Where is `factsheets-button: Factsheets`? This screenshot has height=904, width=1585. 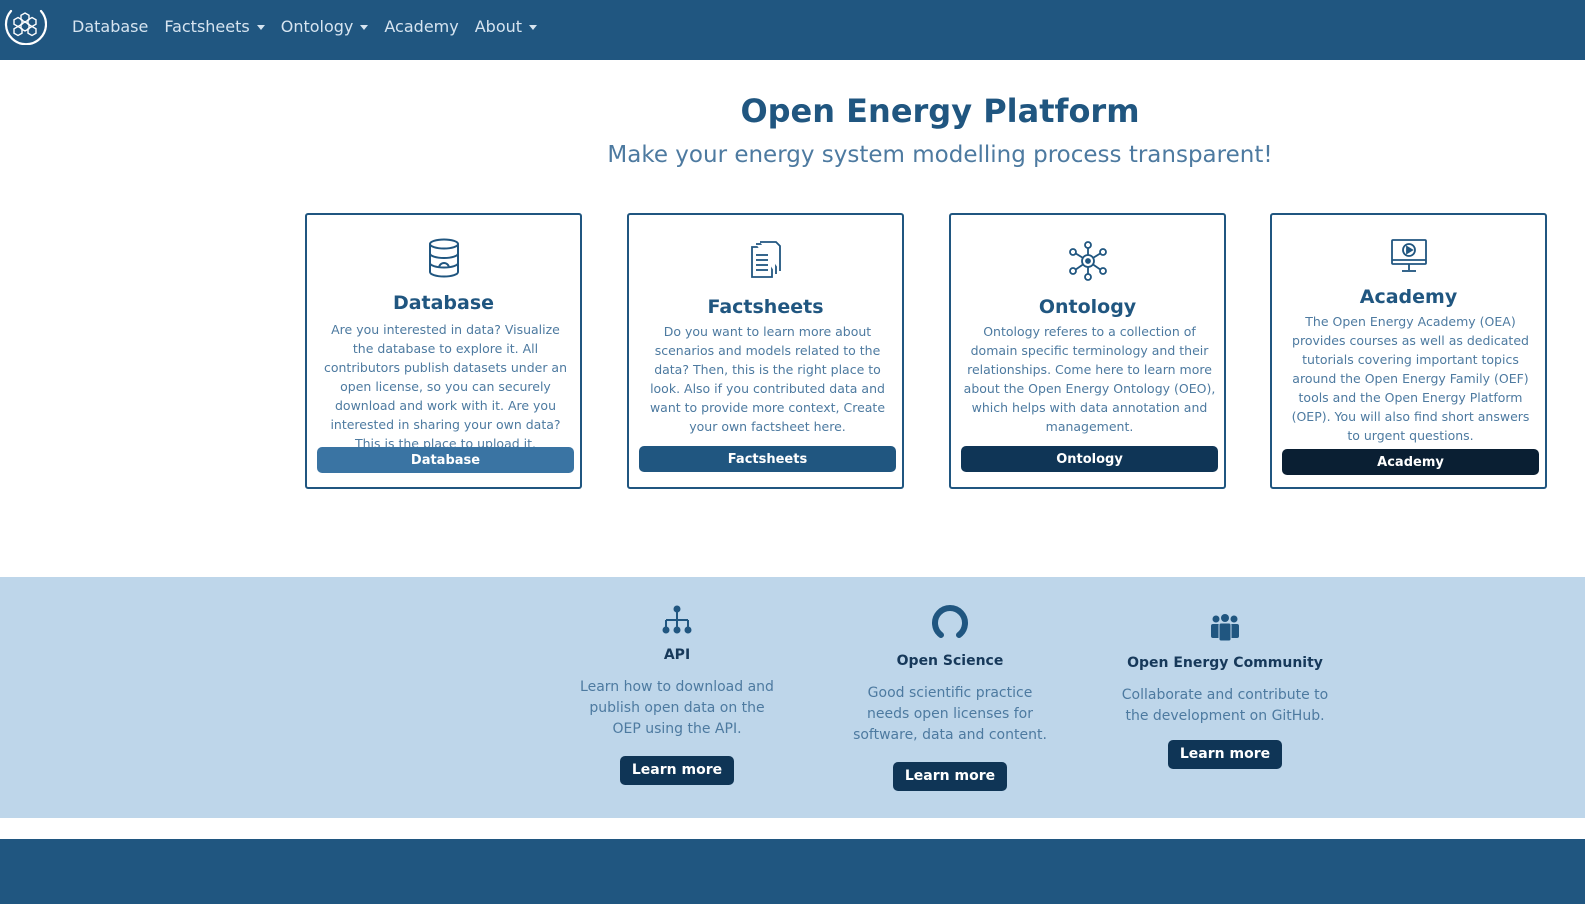 factsheets-button: Factsheets is located at coordinates (767, 459).